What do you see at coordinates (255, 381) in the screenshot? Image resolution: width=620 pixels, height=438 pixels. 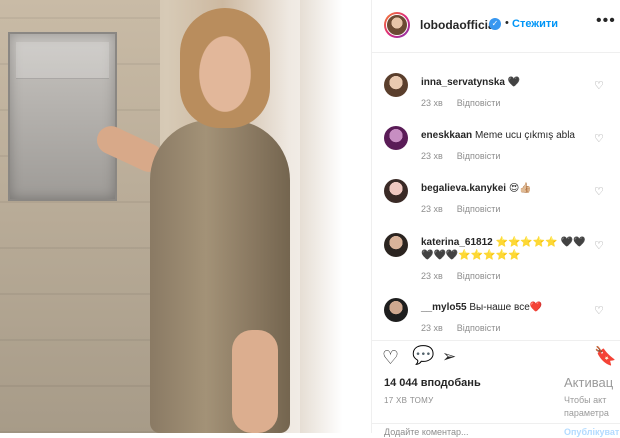 I see `photo-figure-leg` at bounding box center [255, 381].